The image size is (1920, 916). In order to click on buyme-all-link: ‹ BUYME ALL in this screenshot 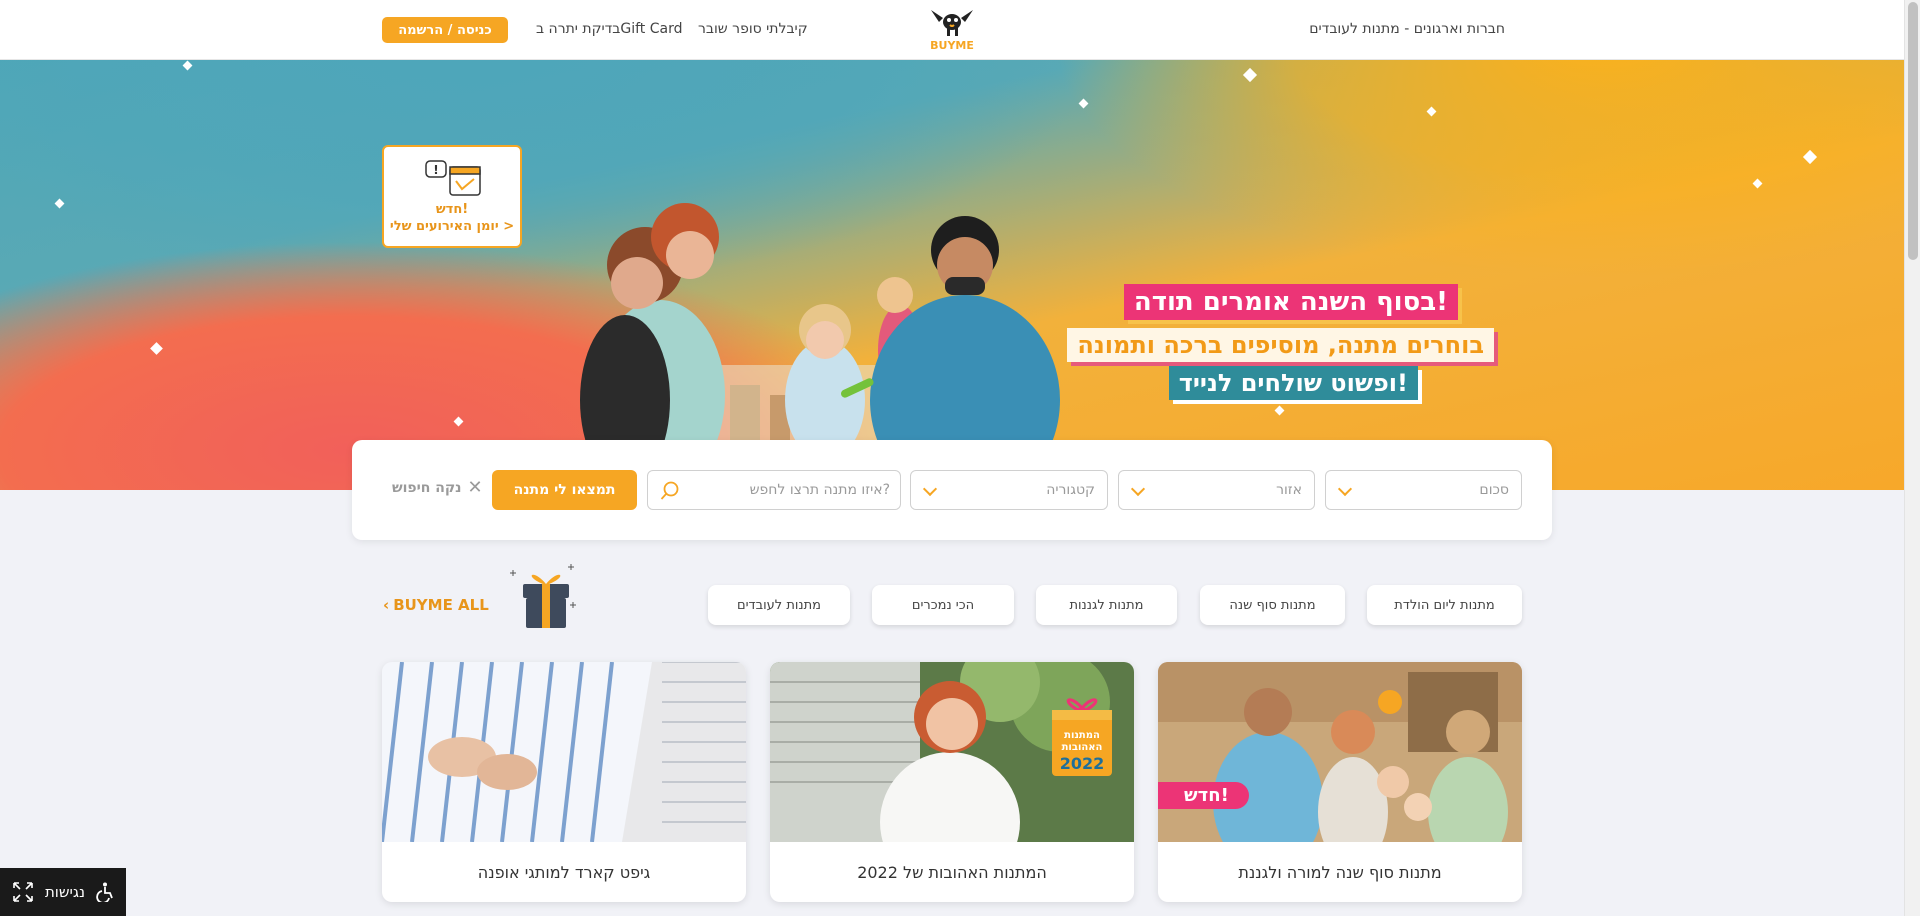, I will do `click(436, 605)`.